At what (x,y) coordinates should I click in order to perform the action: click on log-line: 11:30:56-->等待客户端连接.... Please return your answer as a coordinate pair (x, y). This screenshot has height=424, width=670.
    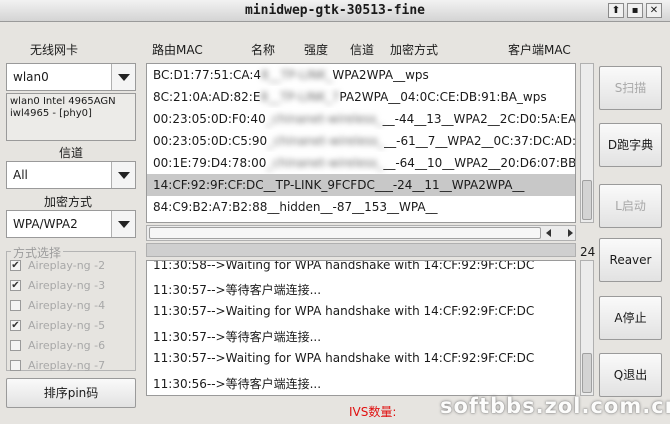
    Looking at the image, I should click on (237, 384).